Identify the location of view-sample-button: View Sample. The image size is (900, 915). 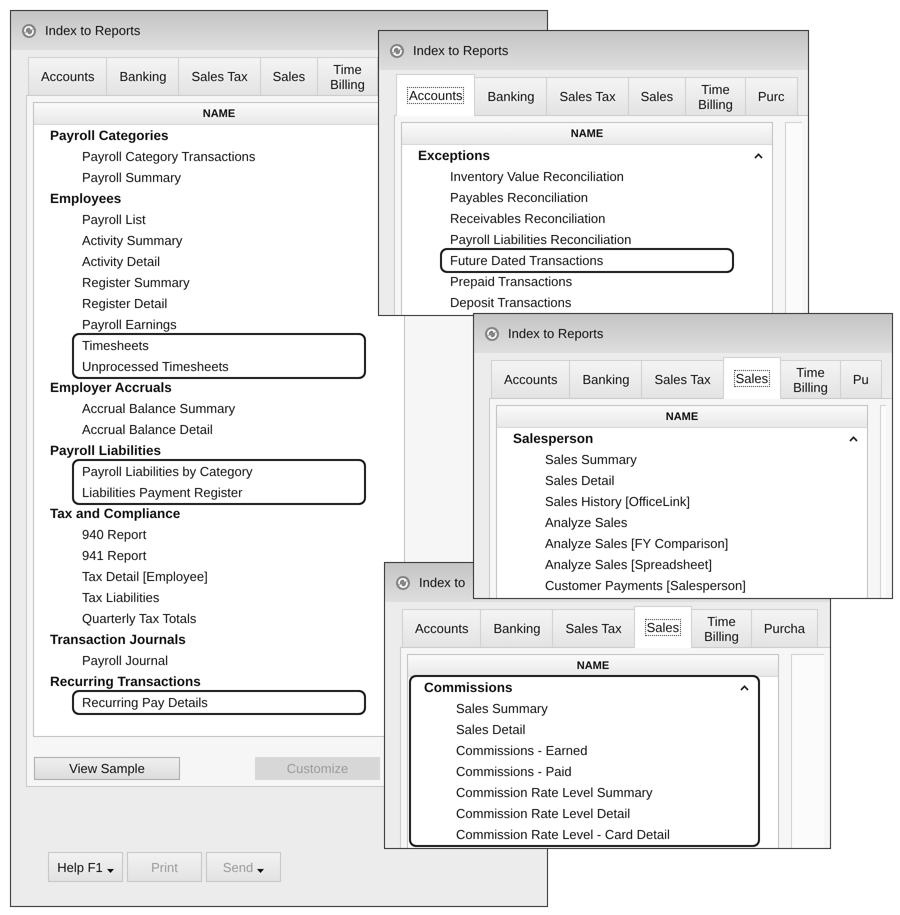
(107, 768).